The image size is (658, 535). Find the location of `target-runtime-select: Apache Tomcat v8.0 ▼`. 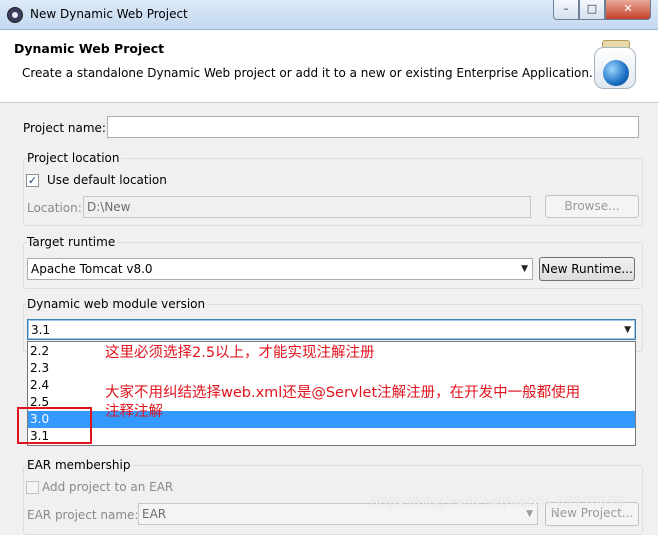

target-runtime-select: Apache Tomcat v8.0 ▼ is located at coordinates (280, 269).